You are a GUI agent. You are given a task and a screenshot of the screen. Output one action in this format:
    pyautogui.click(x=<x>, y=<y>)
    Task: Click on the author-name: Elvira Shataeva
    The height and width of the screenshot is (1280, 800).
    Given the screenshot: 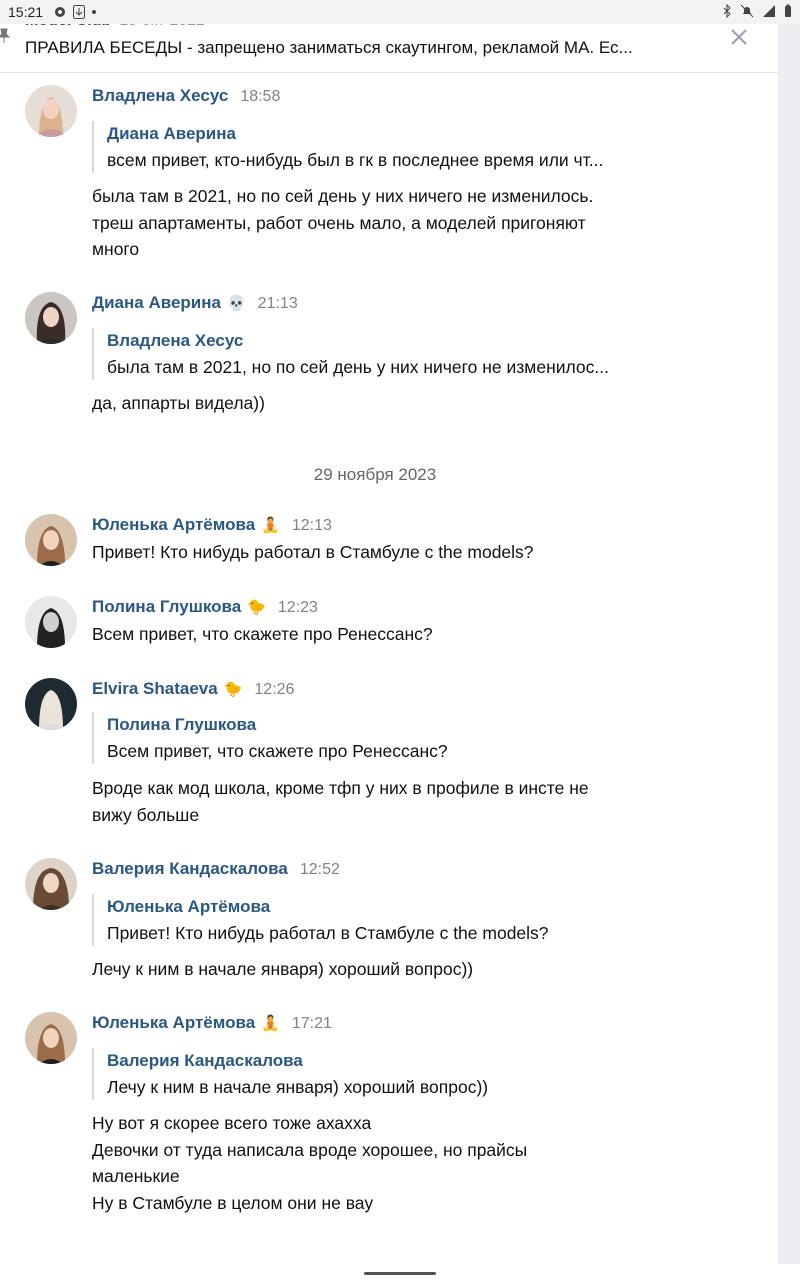 What is the action you would take?
    pyautogui.click(x=155, y=689)
    